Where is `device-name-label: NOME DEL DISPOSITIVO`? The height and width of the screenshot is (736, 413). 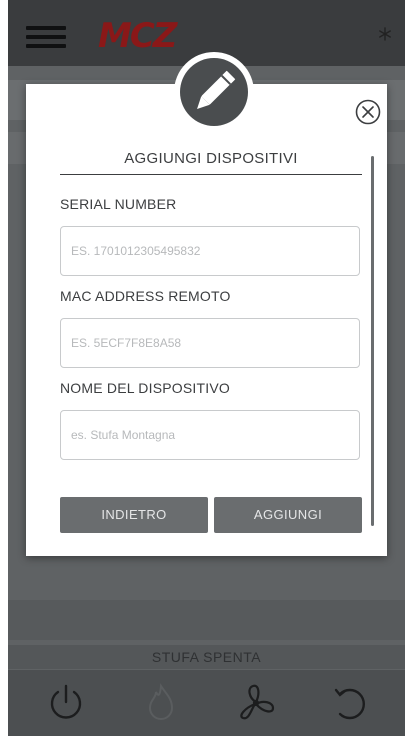 device-name-label: NOME DEL DISPOSITIVO is located at coordinates (145, 388).